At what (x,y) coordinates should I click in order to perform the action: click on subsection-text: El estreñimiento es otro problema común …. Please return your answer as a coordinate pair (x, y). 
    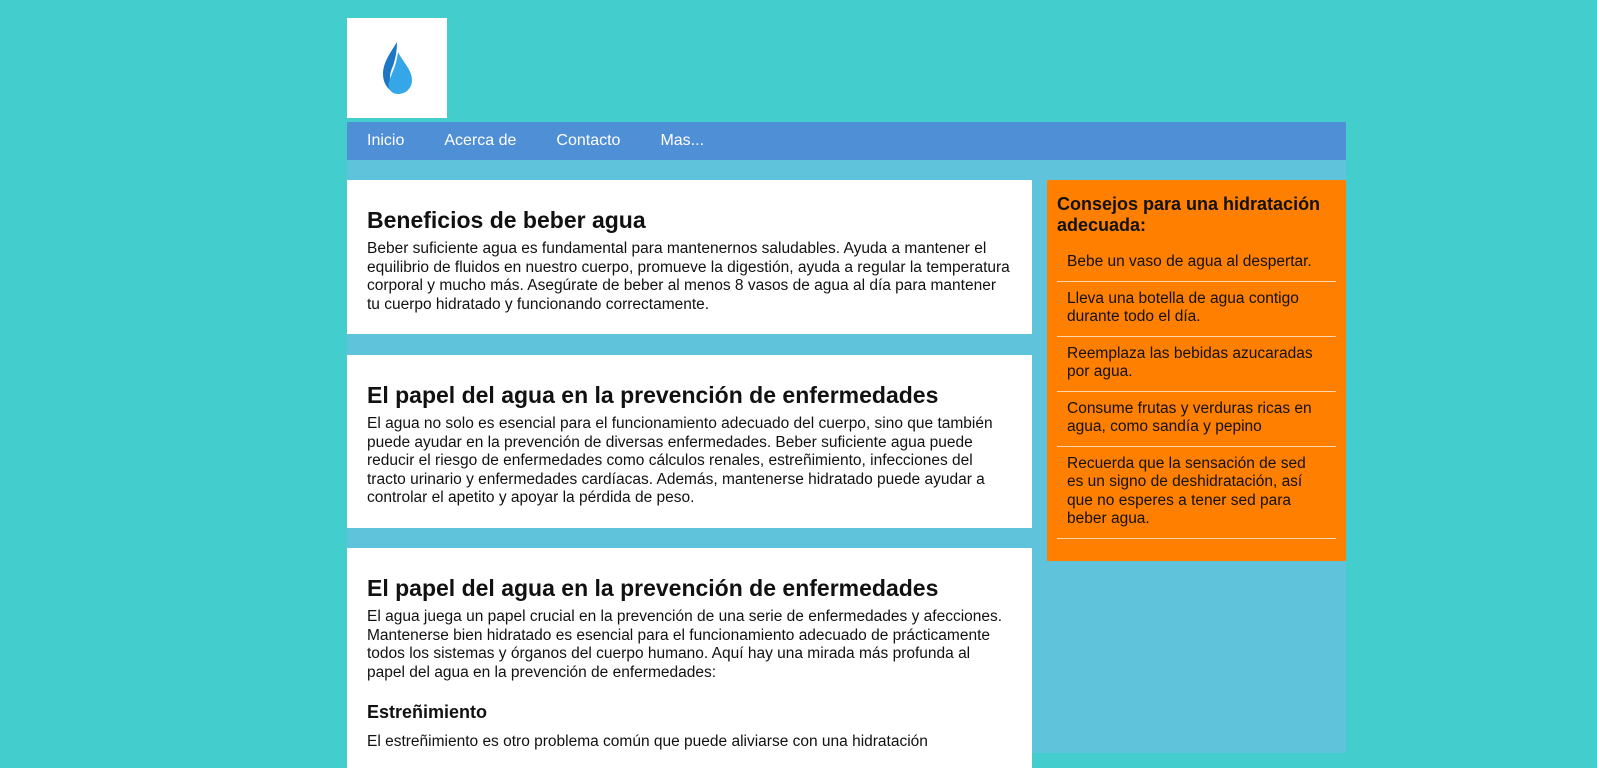
    Looking at the image, I should click on (647, 741).